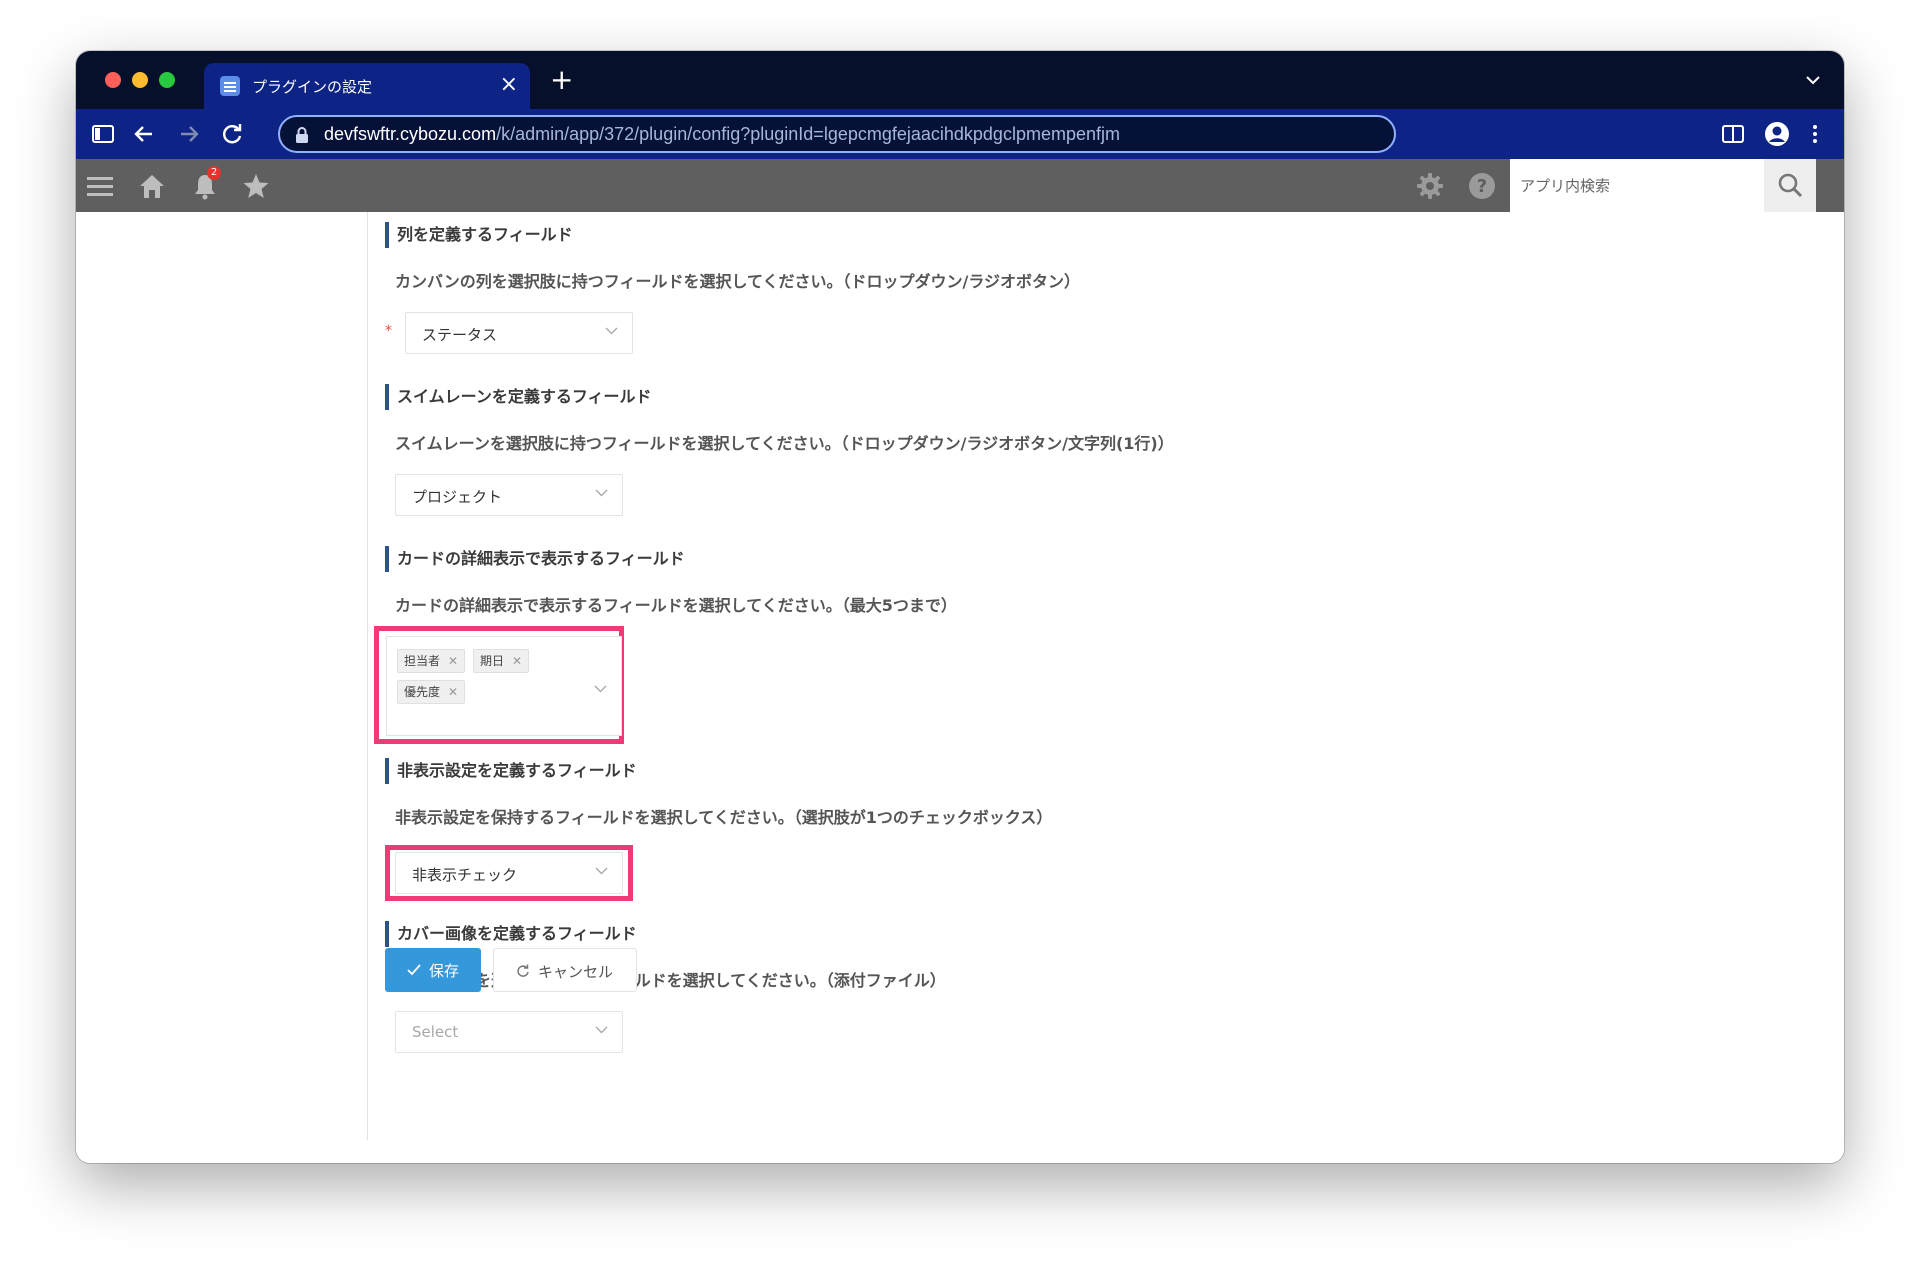  Describe the element at coordinates (144, 134) in the screenshot. I see `back-arrow-icon` at that location.